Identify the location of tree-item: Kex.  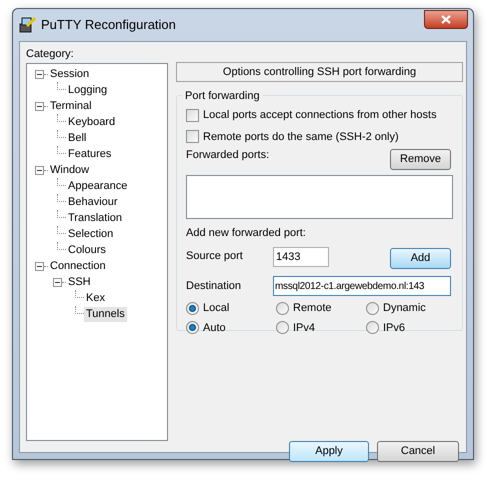
(95, 298).